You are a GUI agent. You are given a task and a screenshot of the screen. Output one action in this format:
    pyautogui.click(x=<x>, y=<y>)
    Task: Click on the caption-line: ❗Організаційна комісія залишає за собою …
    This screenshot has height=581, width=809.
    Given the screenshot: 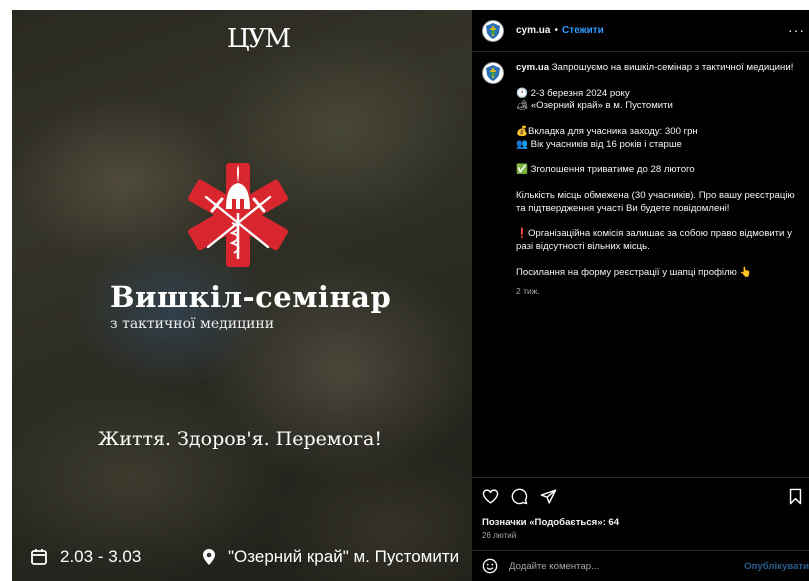 What is the action you would take?
    pyautogui.click(x=654, y=240)
    